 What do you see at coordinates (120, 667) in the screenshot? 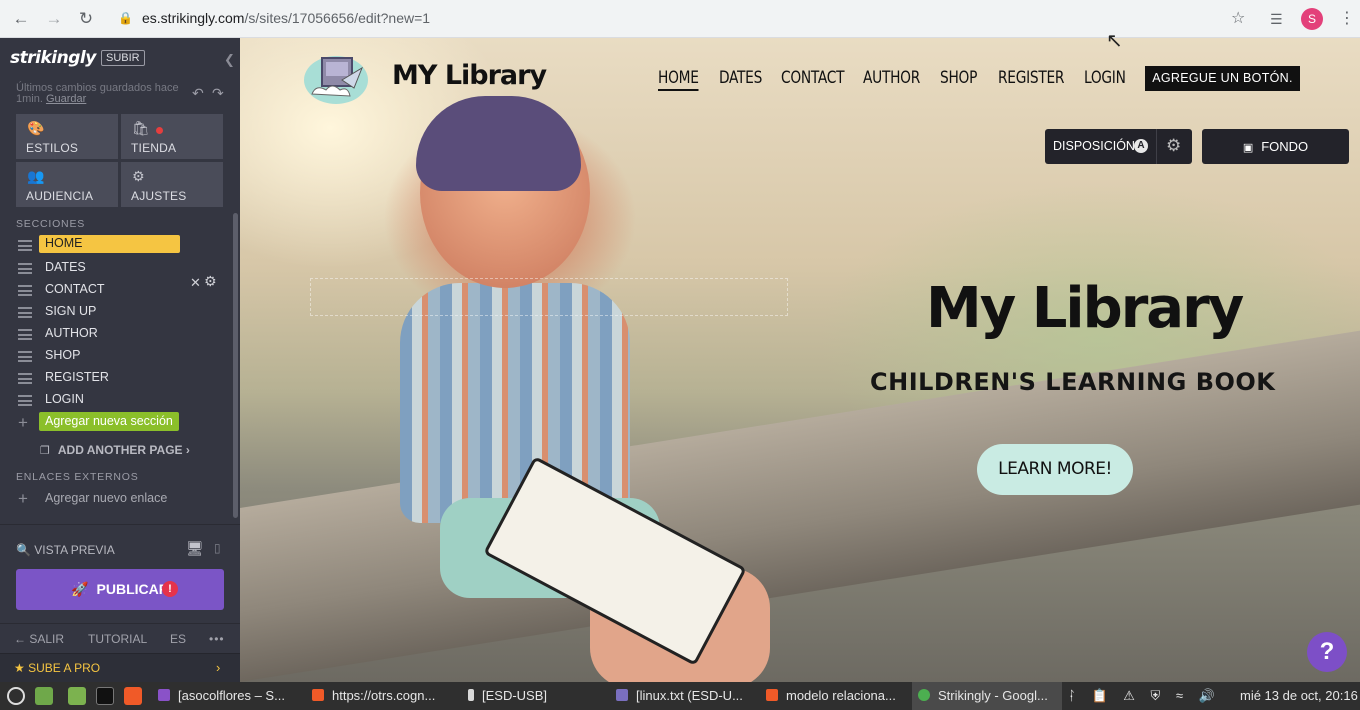
I see `upgrade-pro-bar: ★ SUBE A PRO ›` at bounding box center [120, 667].